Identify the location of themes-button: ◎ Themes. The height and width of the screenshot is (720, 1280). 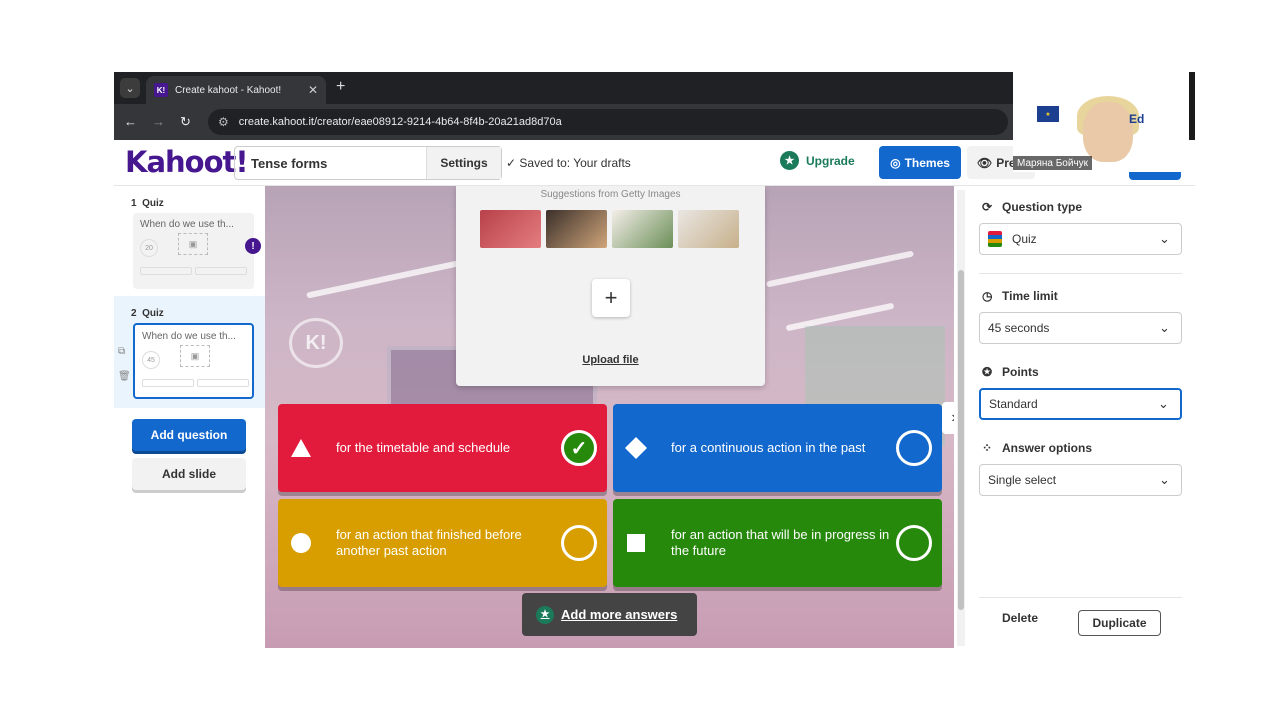
(920, 162).